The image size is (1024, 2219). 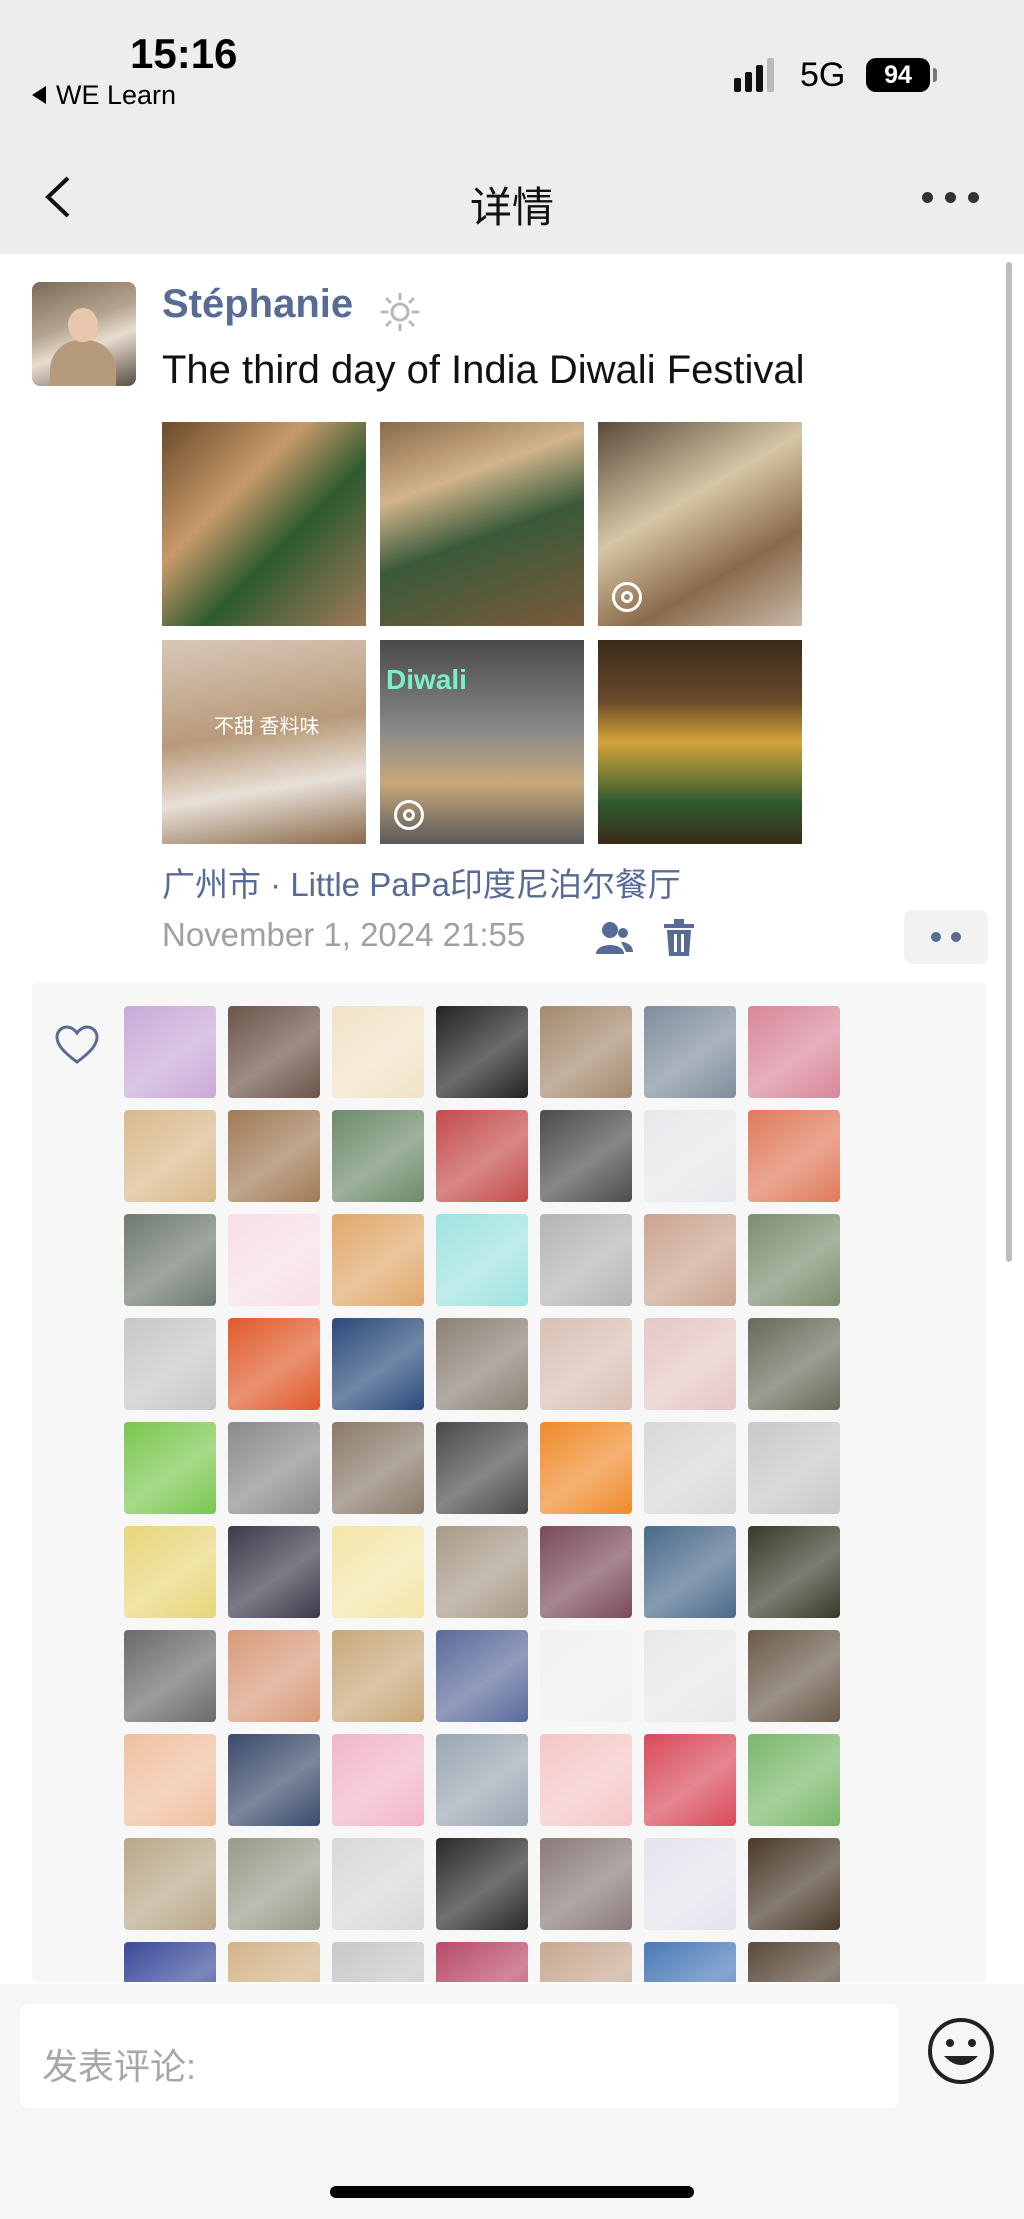 What do you see at coordinates (400, 312) in the screenshot?
I see `sun-icon` at bounding box center [400, 312].